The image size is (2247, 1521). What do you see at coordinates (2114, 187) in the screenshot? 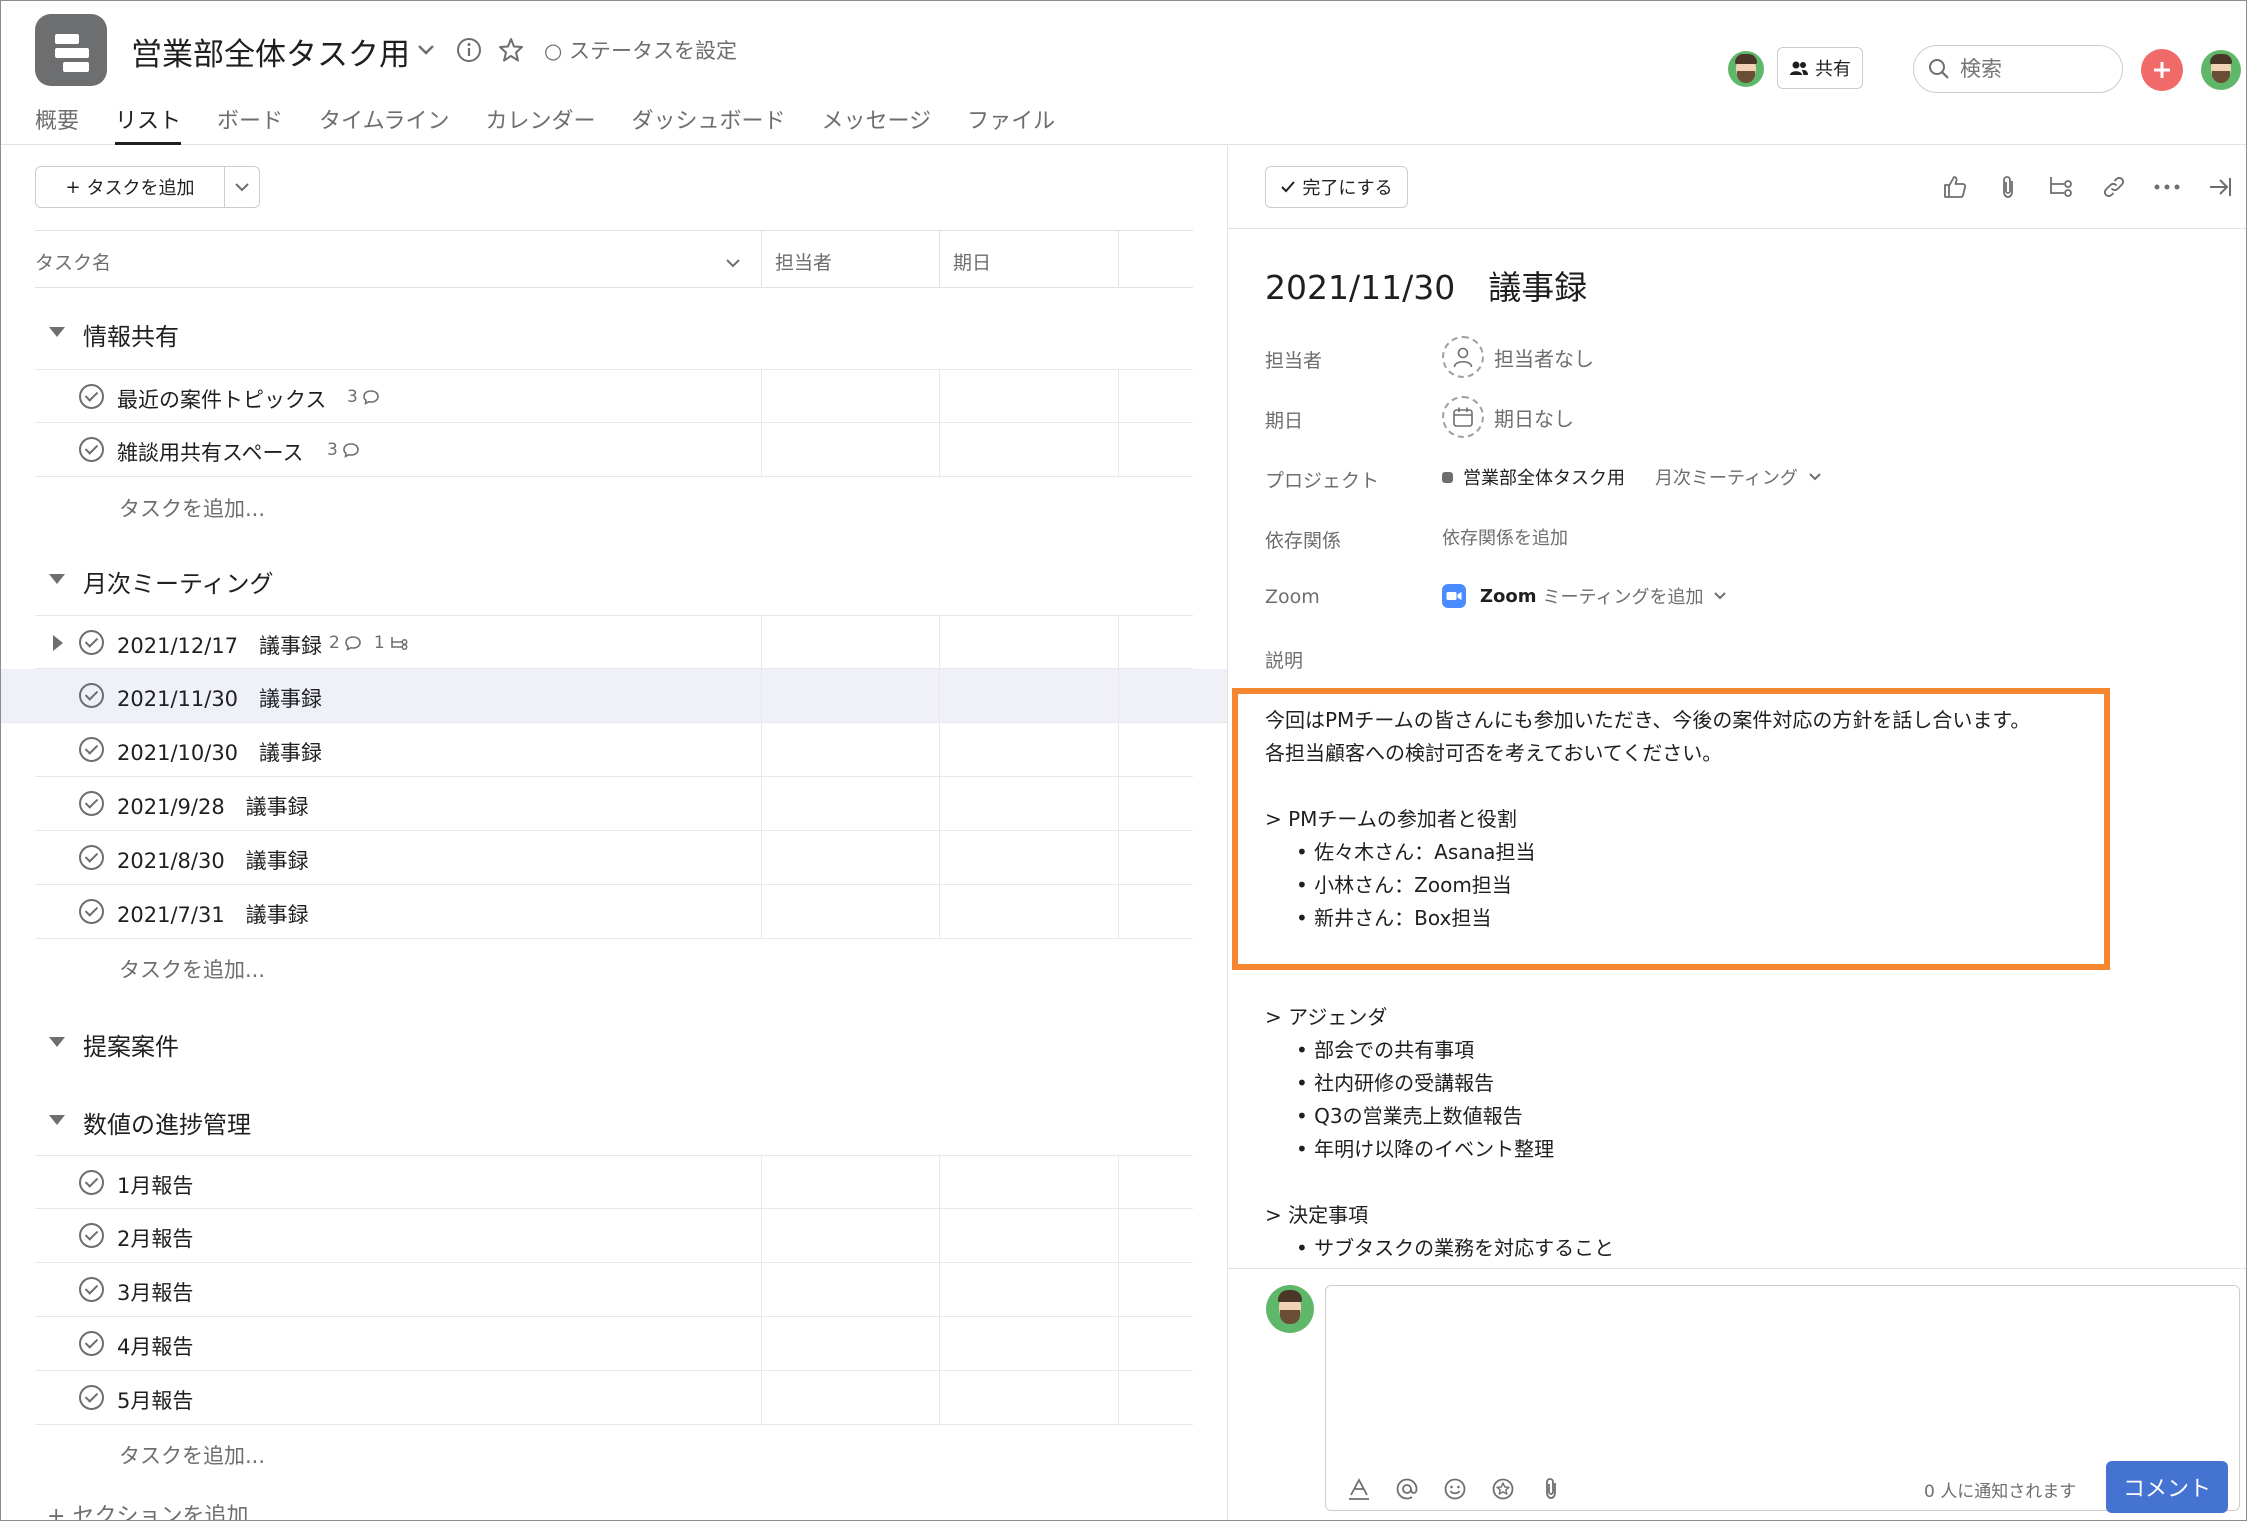
I see `link-icon` at bounding box center [2114, 187].